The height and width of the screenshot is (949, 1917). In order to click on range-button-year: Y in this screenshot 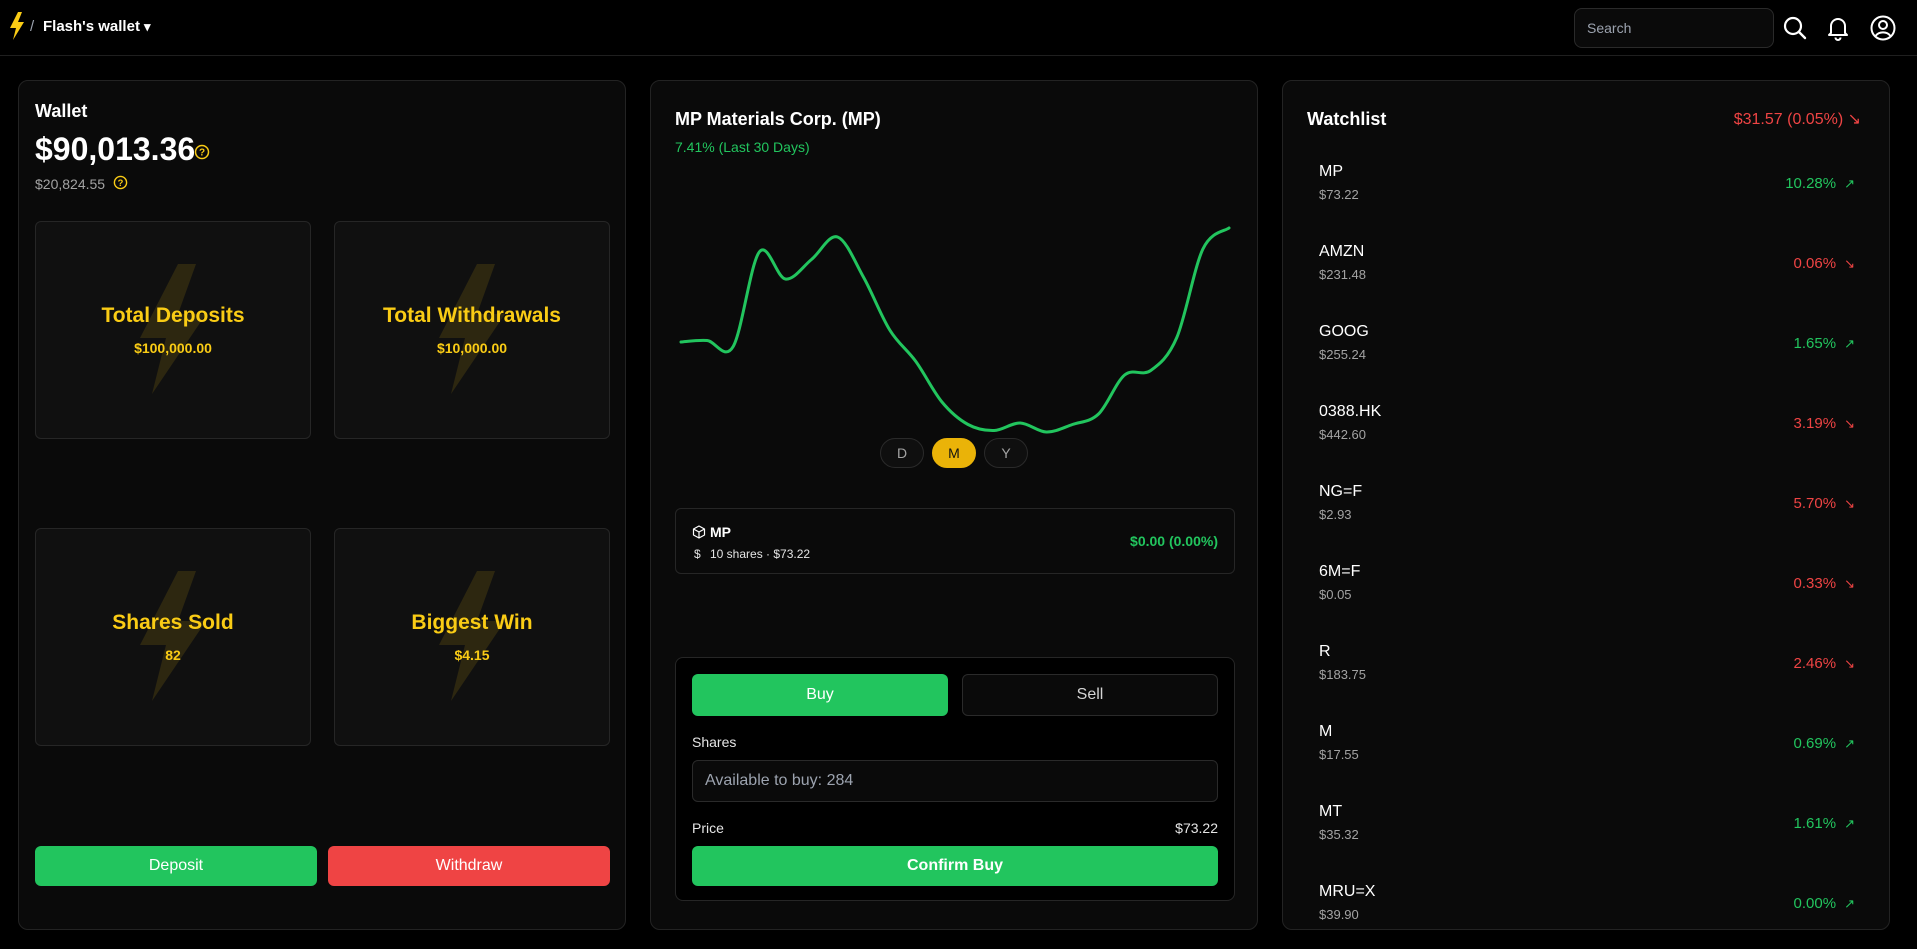, I will do `click(1006, 453)`.